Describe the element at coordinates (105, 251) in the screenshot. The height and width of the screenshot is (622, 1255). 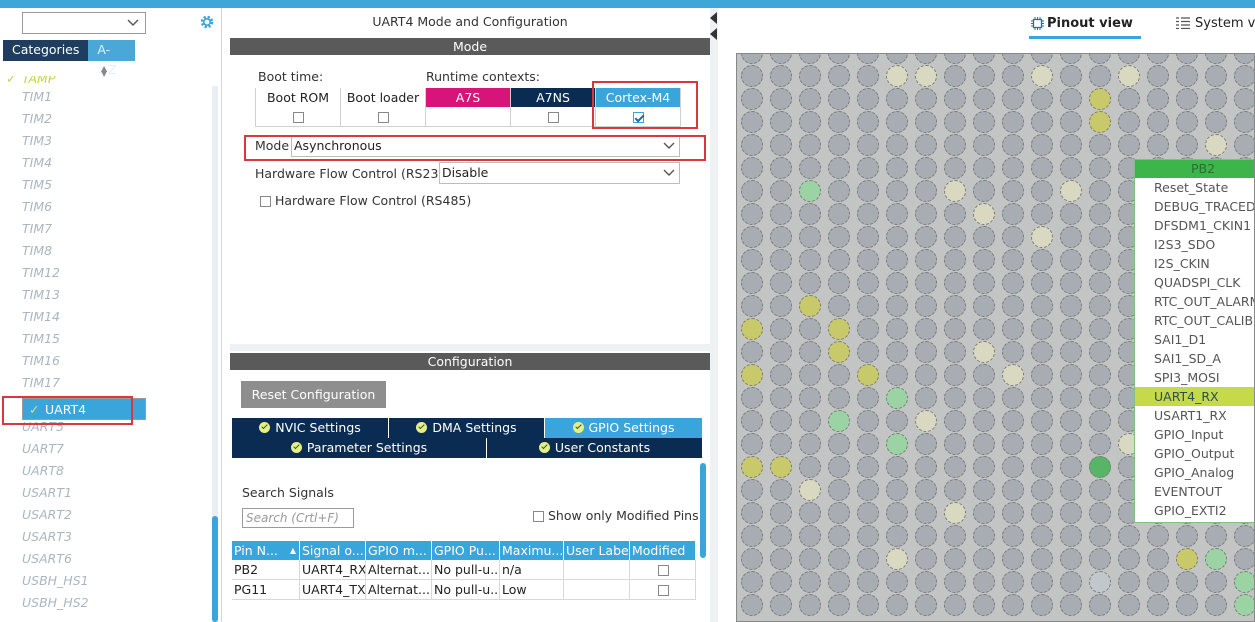
I see `peripheral-item-tim8: TIM8` at that location.